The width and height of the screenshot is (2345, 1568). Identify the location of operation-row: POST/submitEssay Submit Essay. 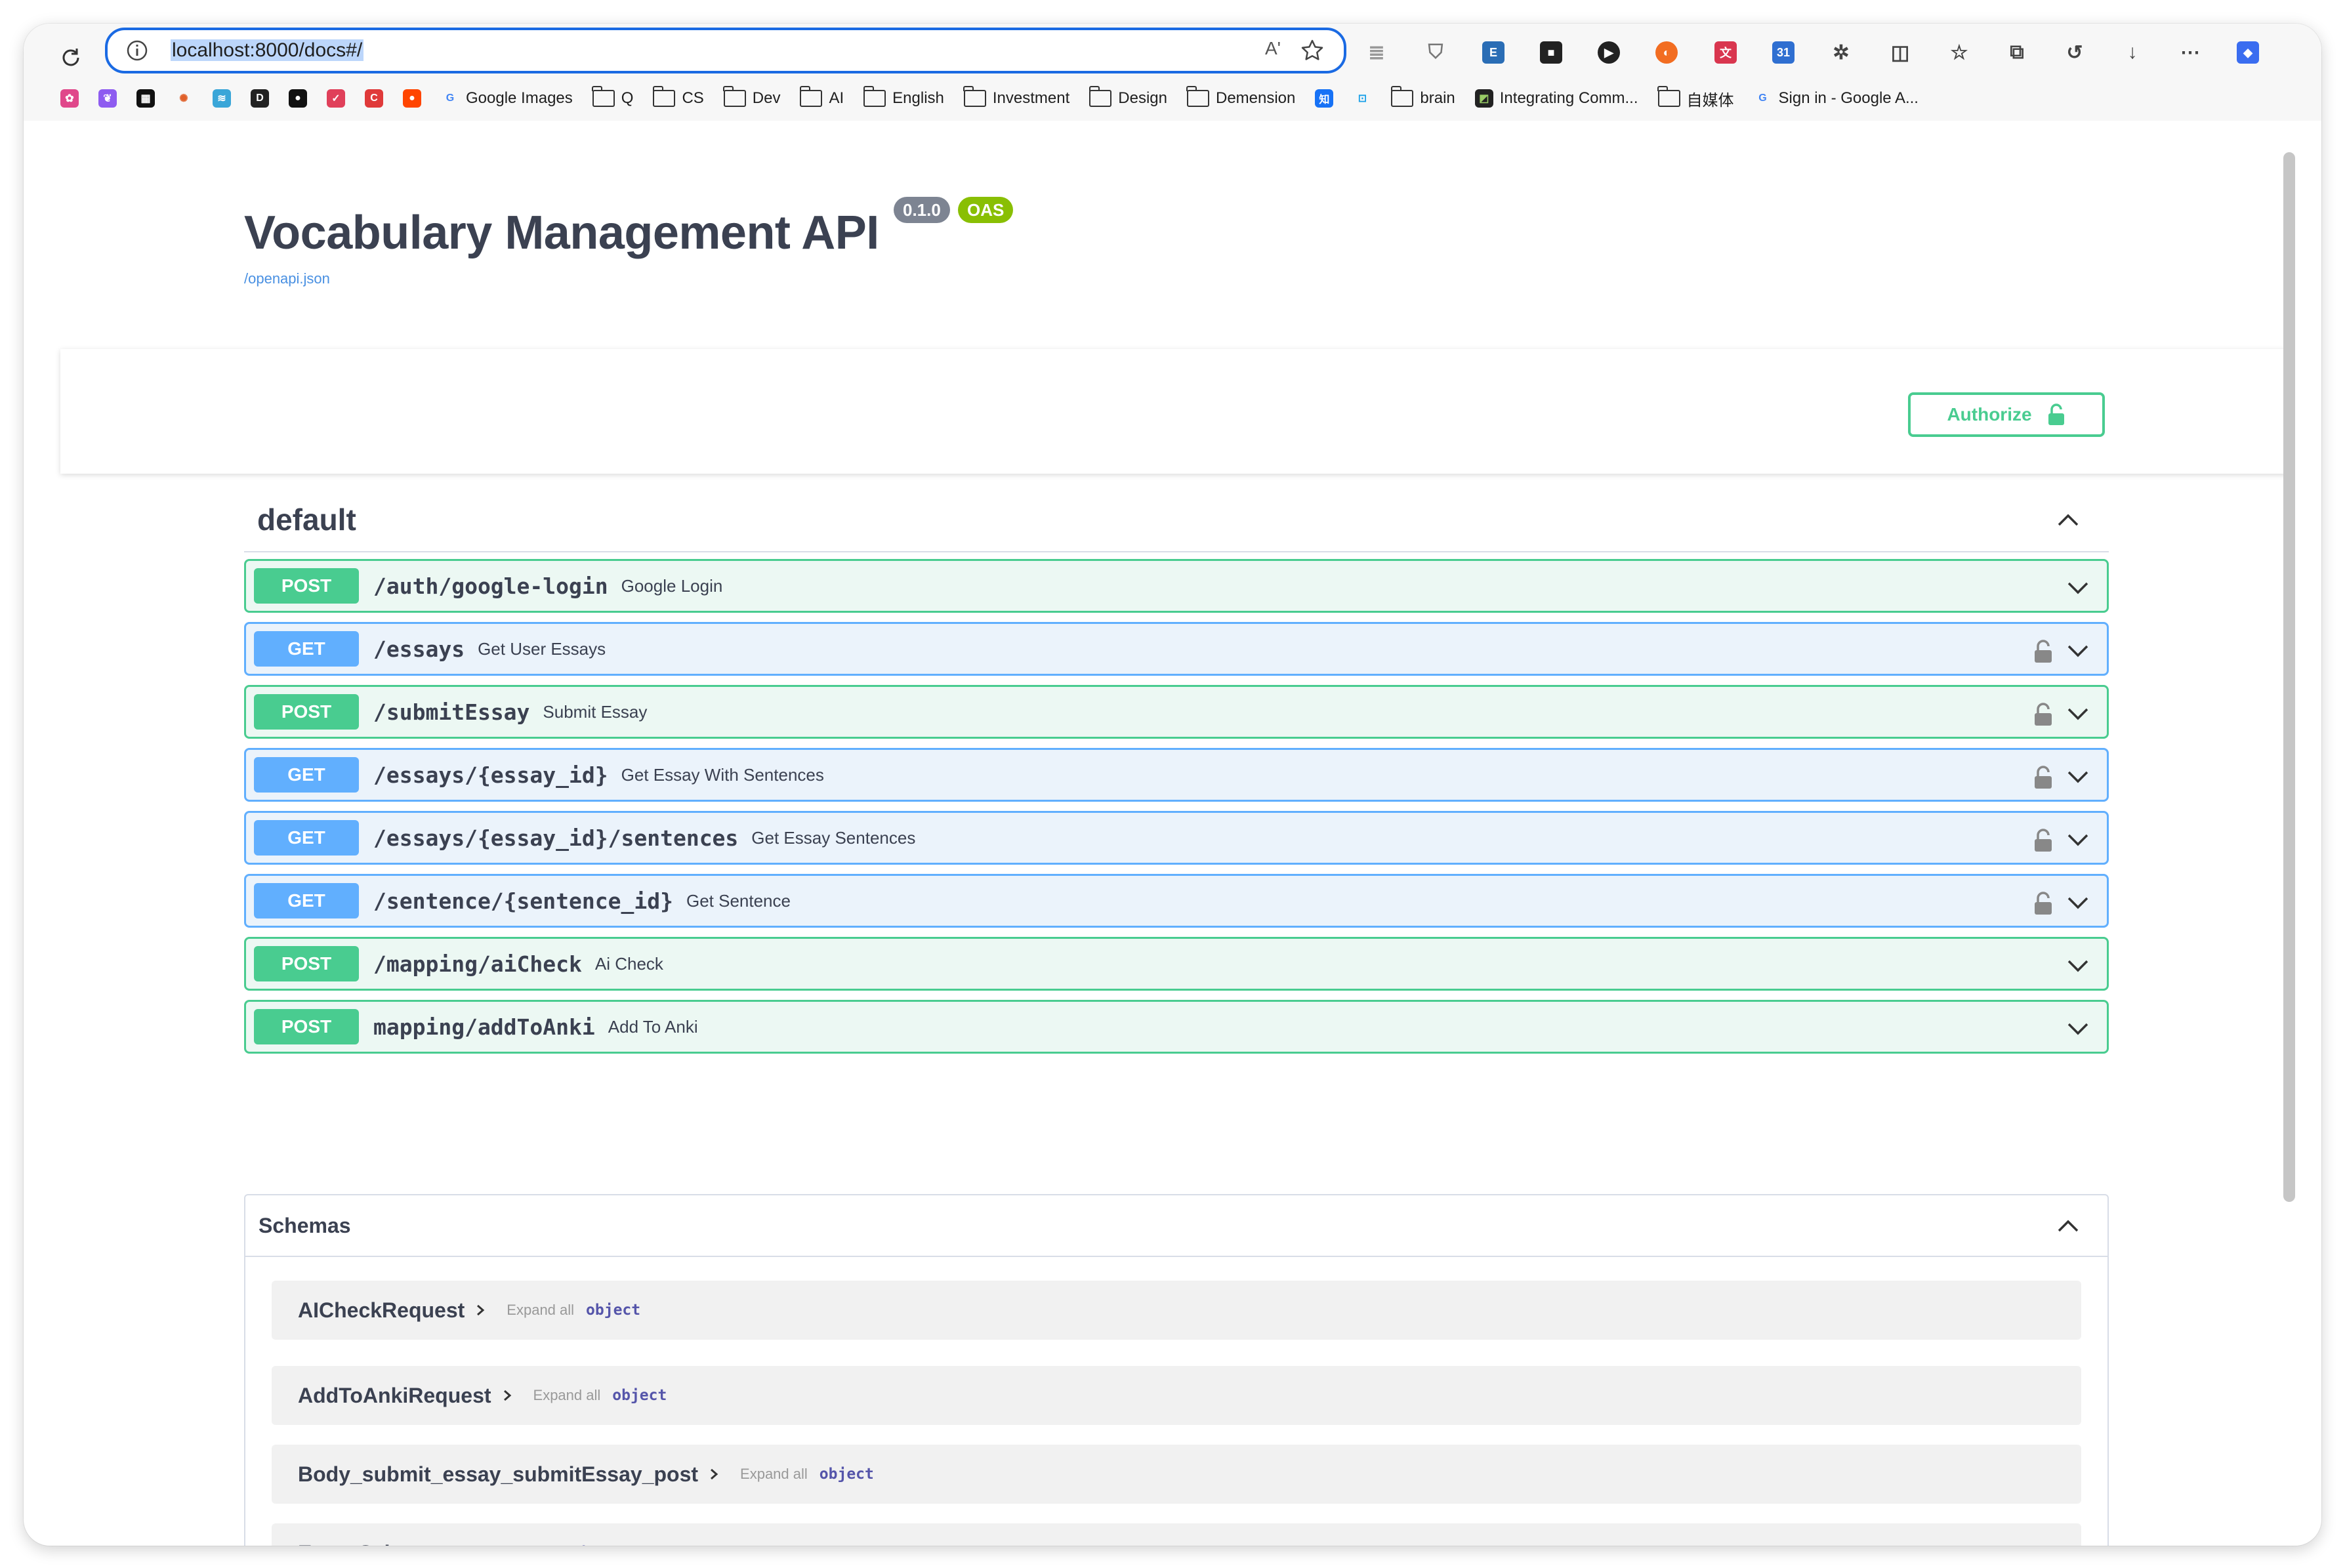
(1176, 712).